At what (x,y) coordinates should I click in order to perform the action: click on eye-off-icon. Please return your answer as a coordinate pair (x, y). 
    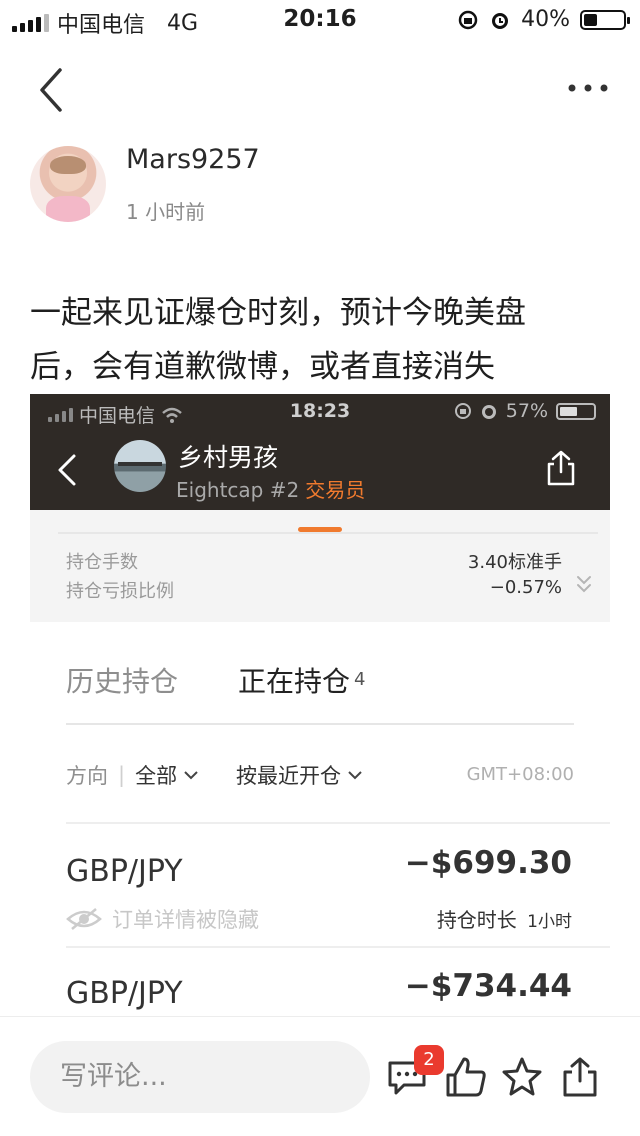
    Looking at the image, I should click on (84, 919).